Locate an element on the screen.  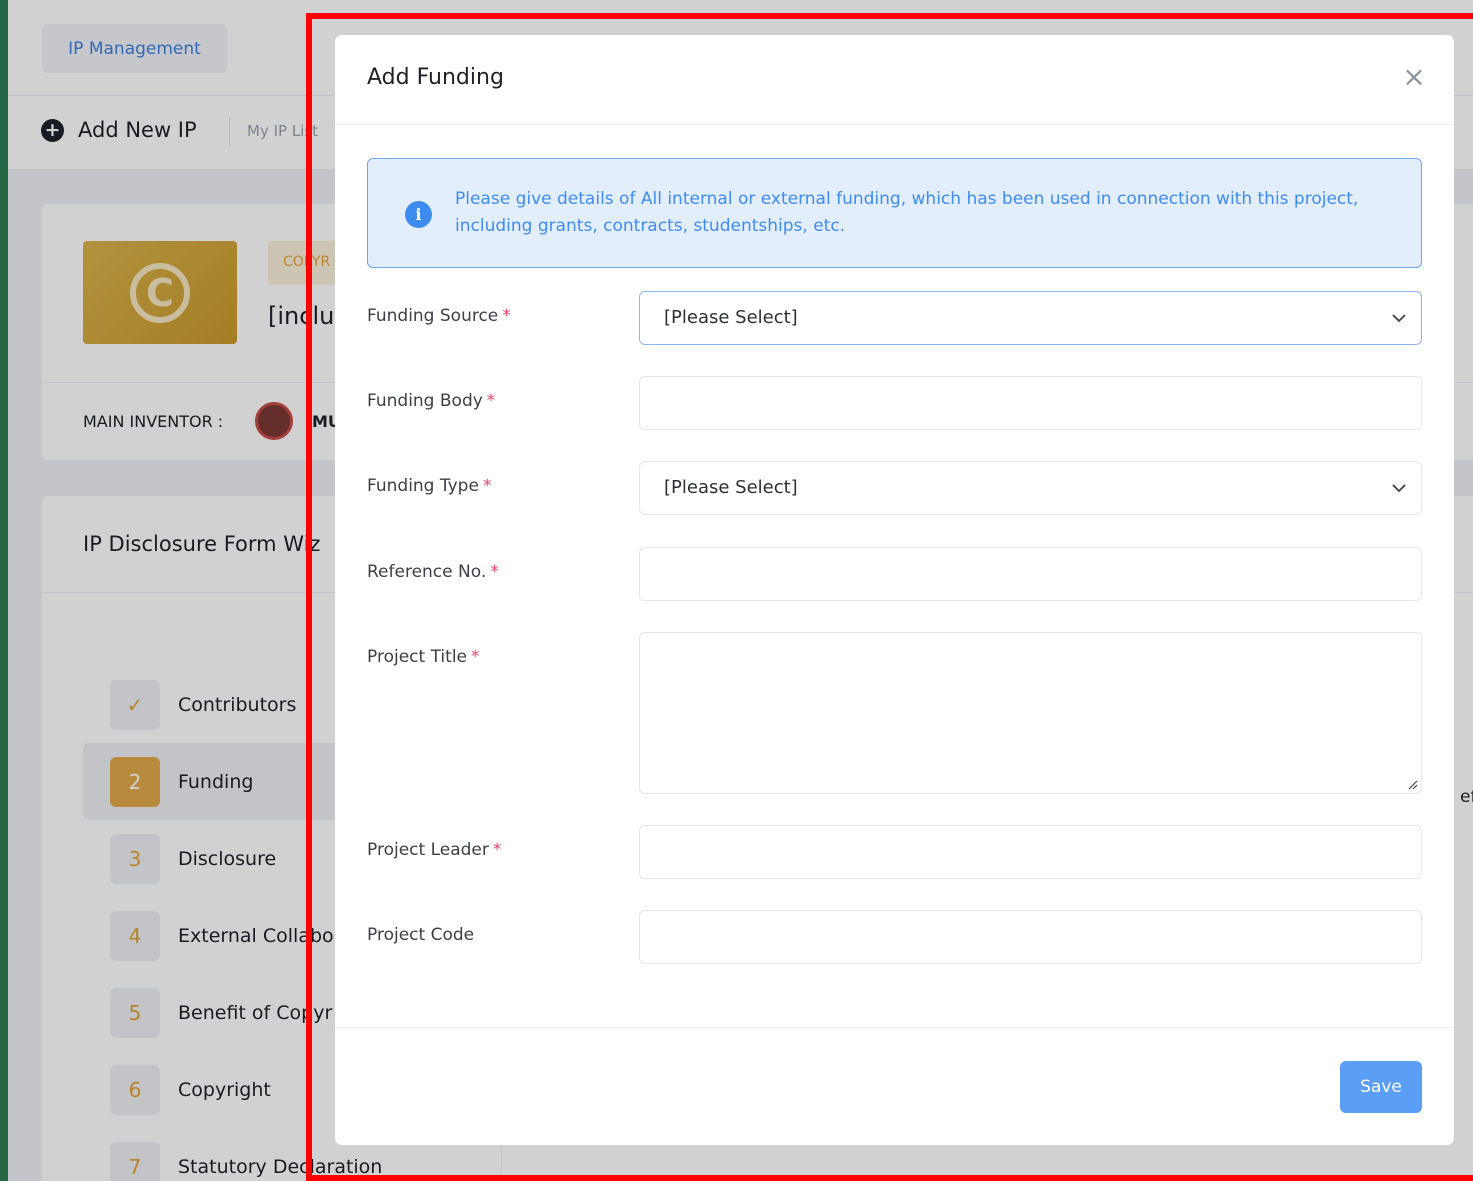
label-text: Funding Source is located at coordinates (433, 316).